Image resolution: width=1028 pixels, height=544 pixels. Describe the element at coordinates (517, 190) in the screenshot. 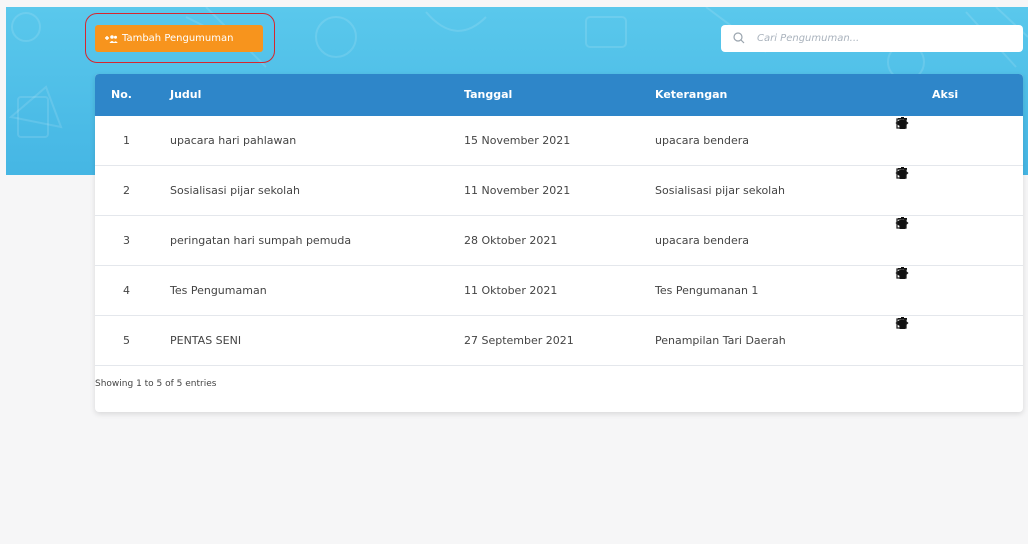

I see `cell-tanggal: 11 November 2021` at that location.